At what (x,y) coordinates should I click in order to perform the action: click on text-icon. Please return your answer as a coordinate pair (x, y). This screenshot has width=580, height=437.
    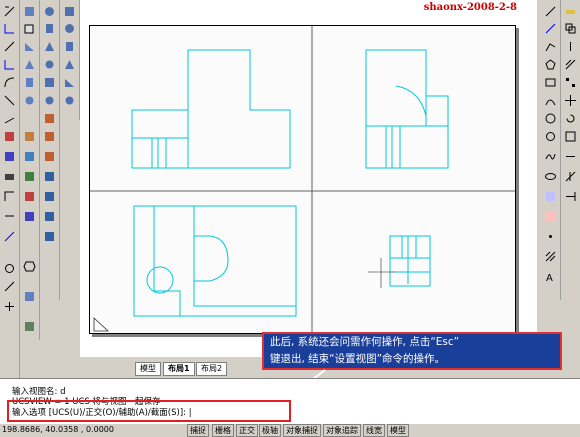
    Looking at the image, I should click on (9, 64).